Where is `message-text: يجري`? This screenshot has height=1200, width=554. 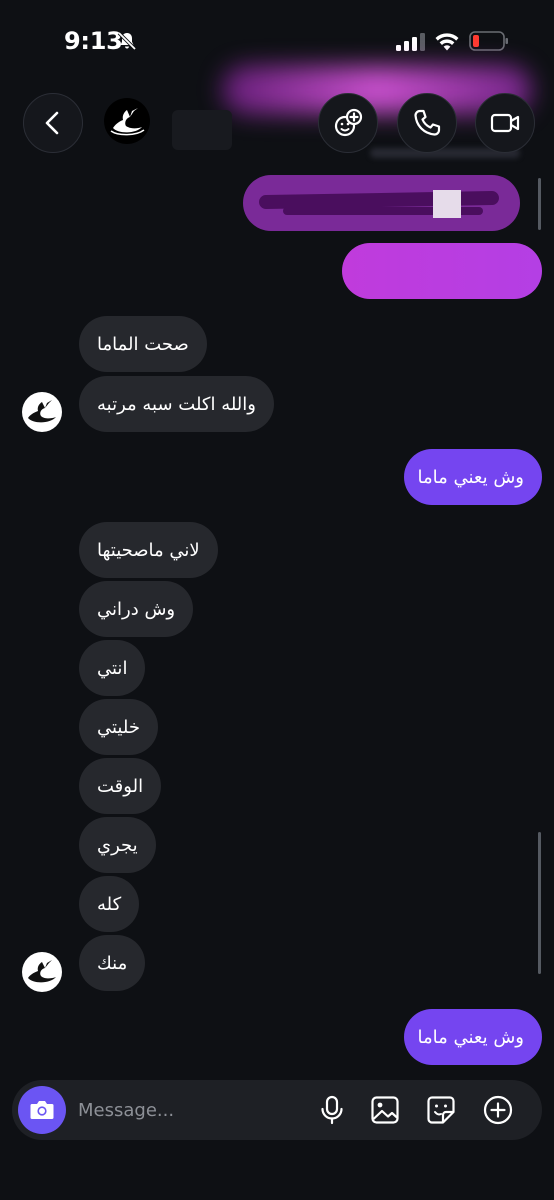 message-text: يجري is located at coordinates (117, 845).